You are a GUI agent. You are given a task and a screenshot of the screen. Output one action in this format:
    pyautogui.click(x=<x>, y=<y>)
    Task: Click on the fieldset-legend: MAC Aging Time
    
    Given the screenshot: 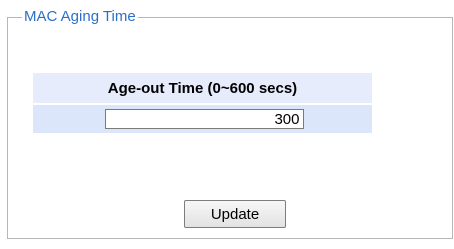 What is the action you would take?
    pyautogui.click(x=80, y=17)
    